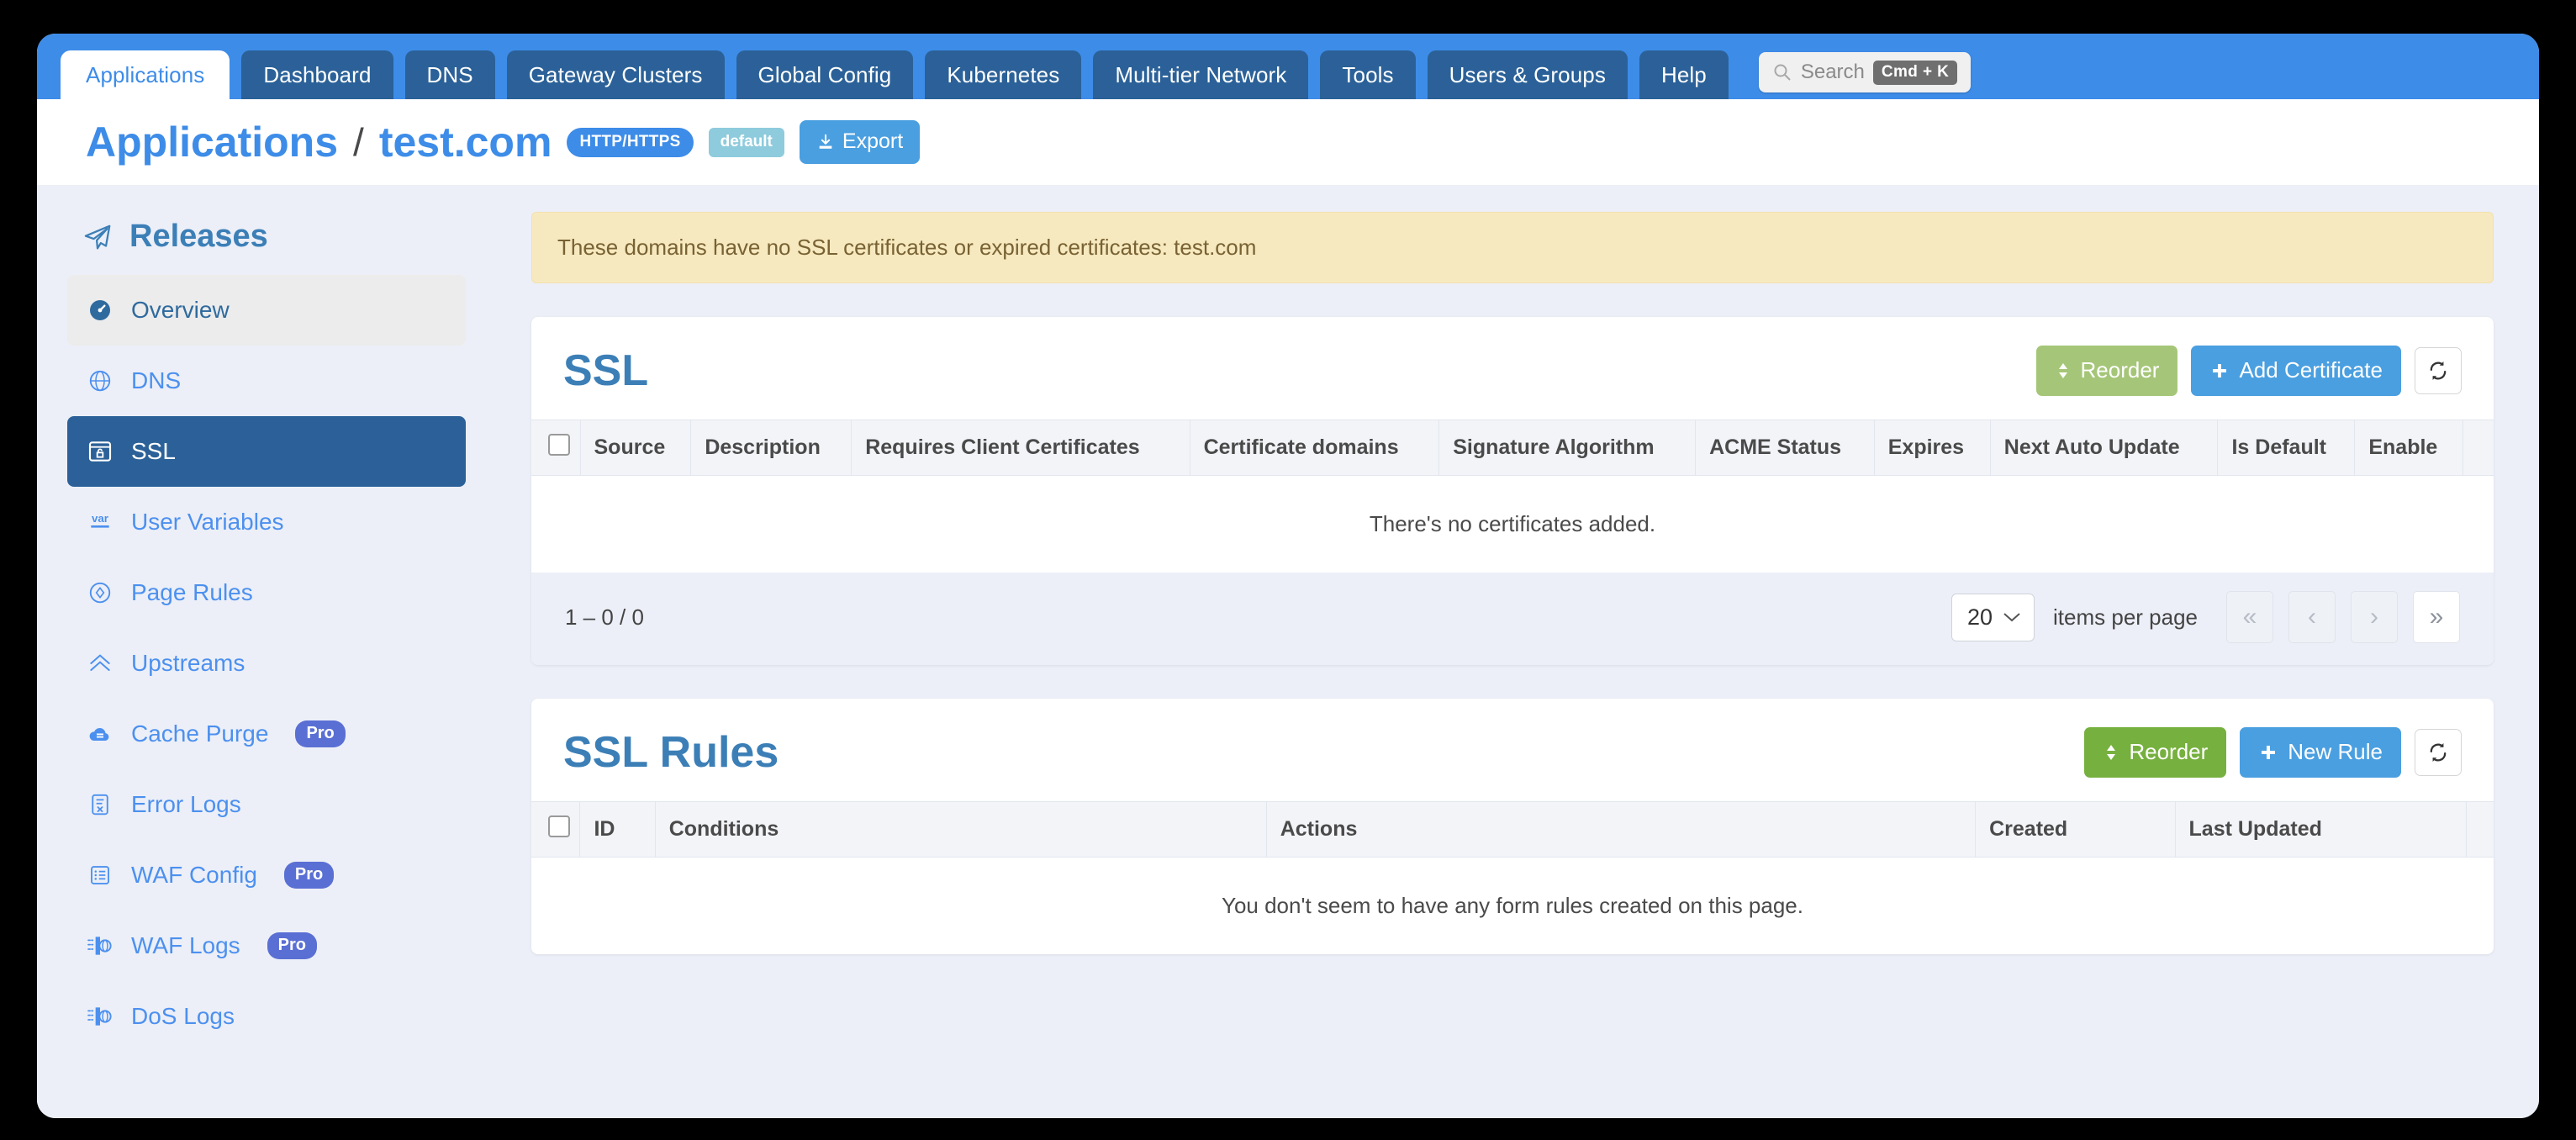  I want to click on sidebar-item-user-variables: var User Variables, so click(266, 522).